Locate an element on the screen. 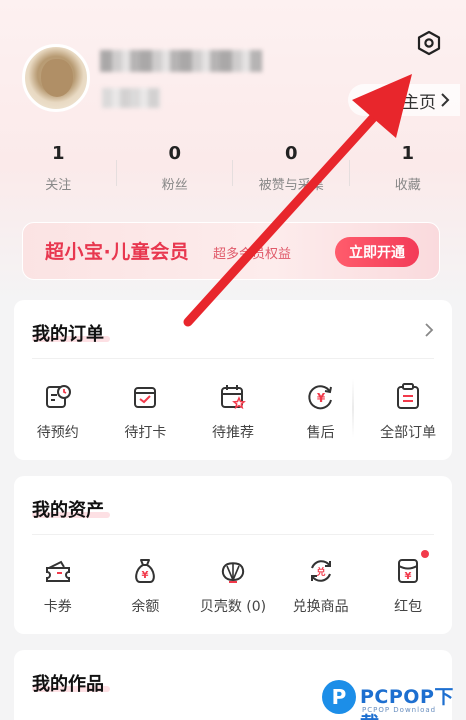  order-pending-checkin: 待打卡 is located at coordinates (146, 411).